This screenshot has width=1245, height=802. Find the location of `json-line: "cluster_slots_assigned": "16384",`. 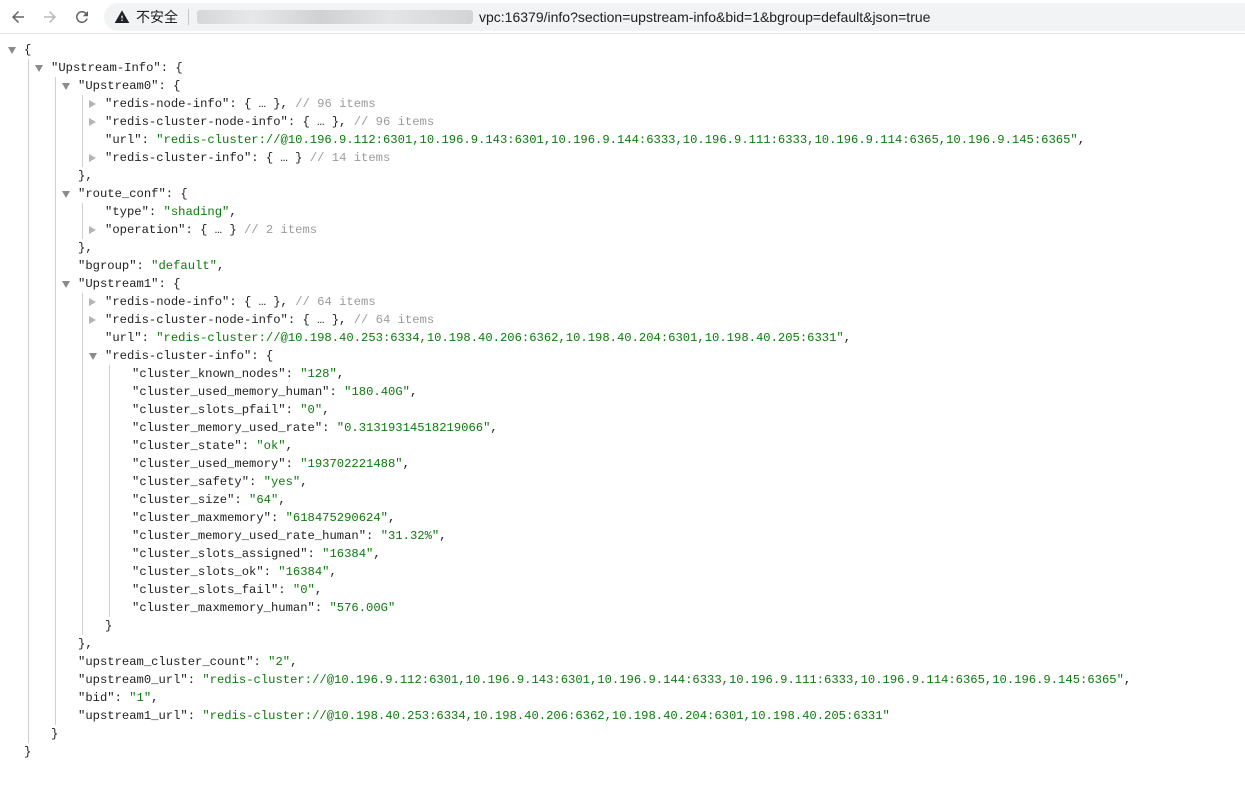

json-line: "cluster_slots_assigned": "16384", is located at coordinates (256, 554).